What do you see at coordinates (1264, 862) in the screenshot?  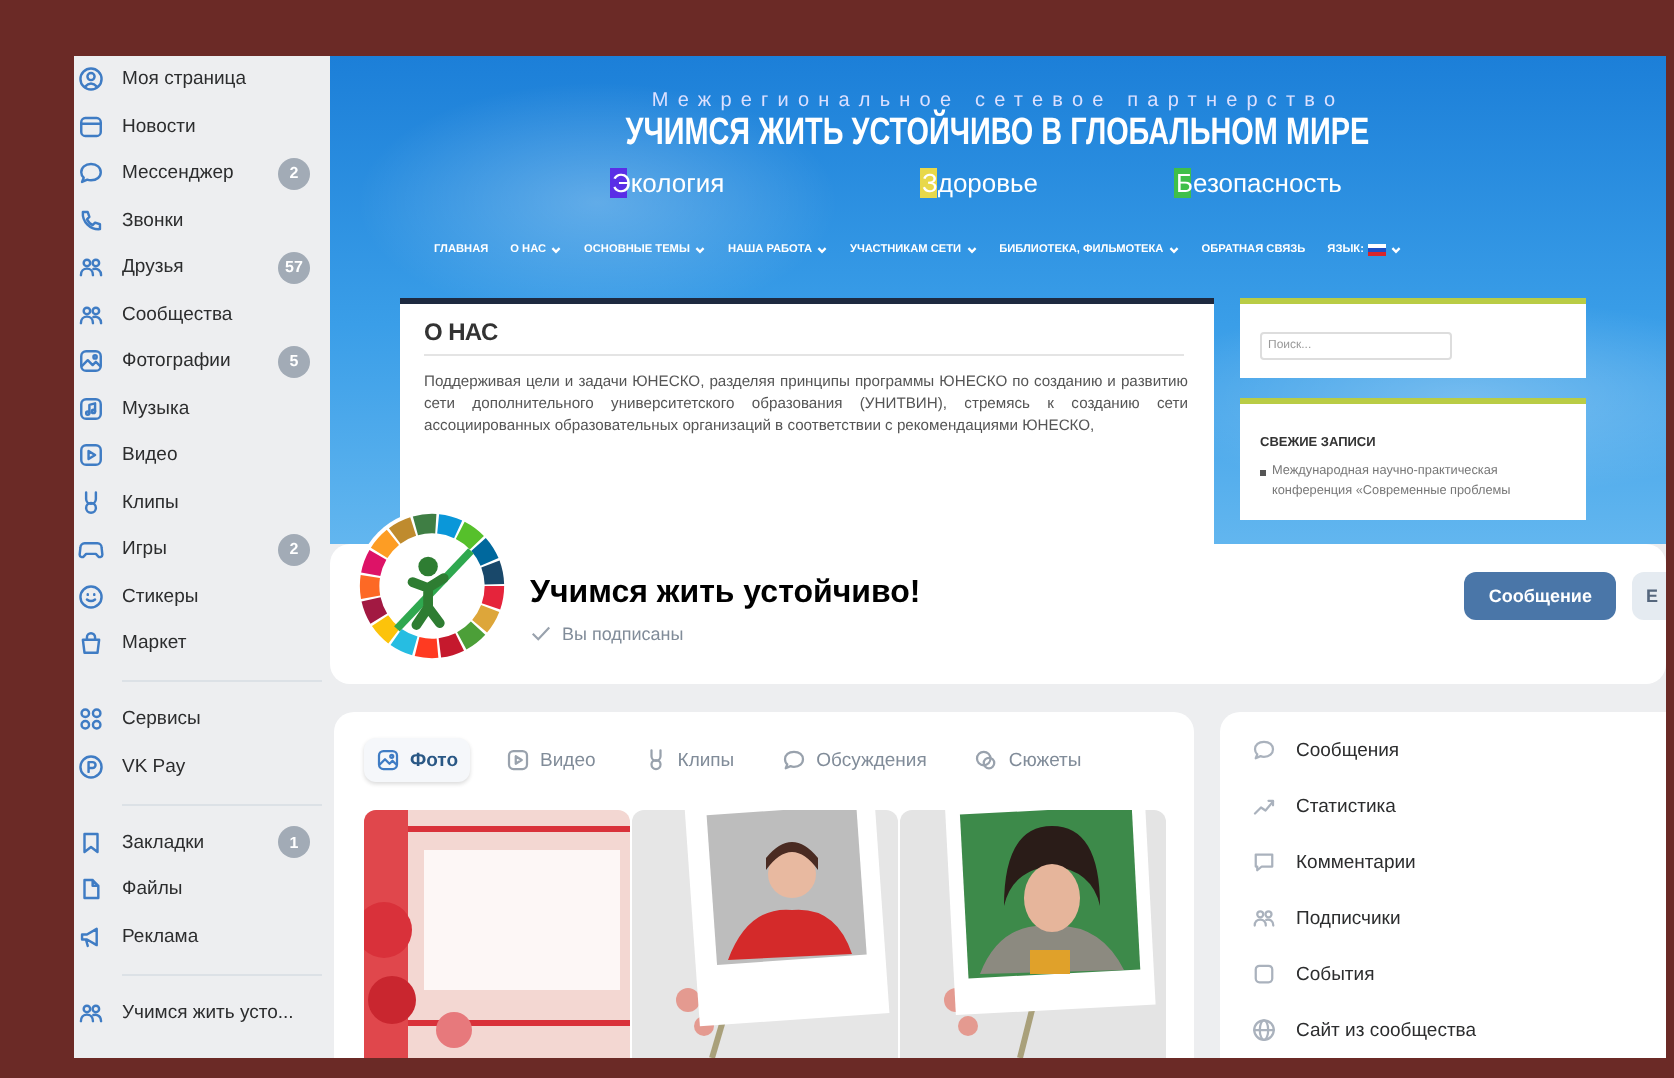 I see `comment-icon` at bounding box center [1264, 862].